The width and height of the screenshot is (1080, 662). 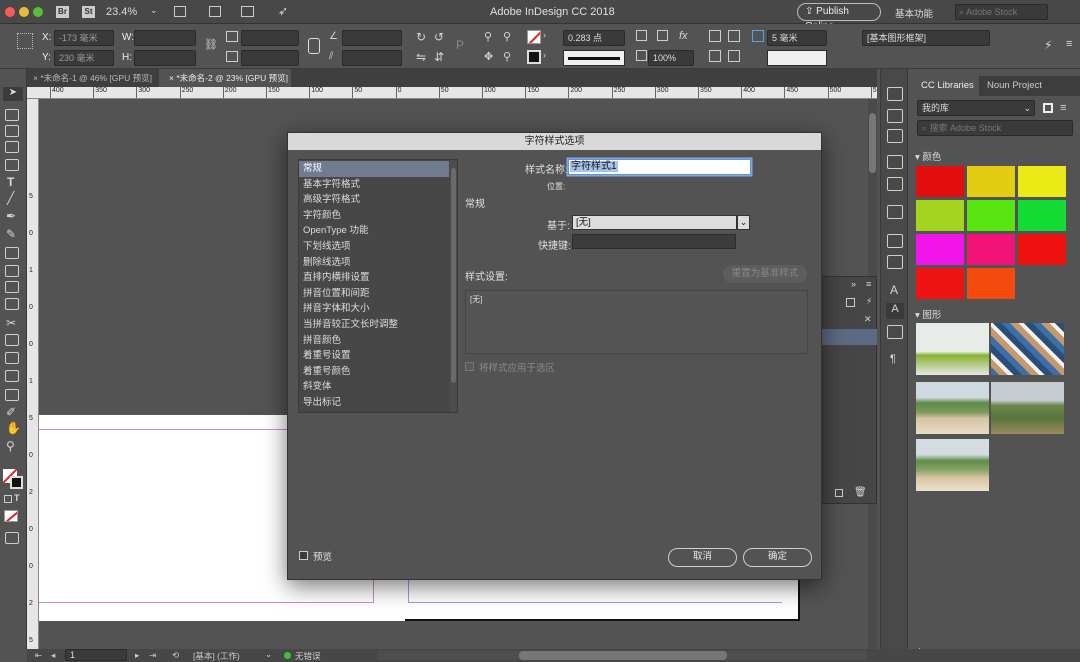 What do you see at coordinates (374, 247) in the screenshot?
I see `category-item: 下划线选项` at bounding box center [374, 247].